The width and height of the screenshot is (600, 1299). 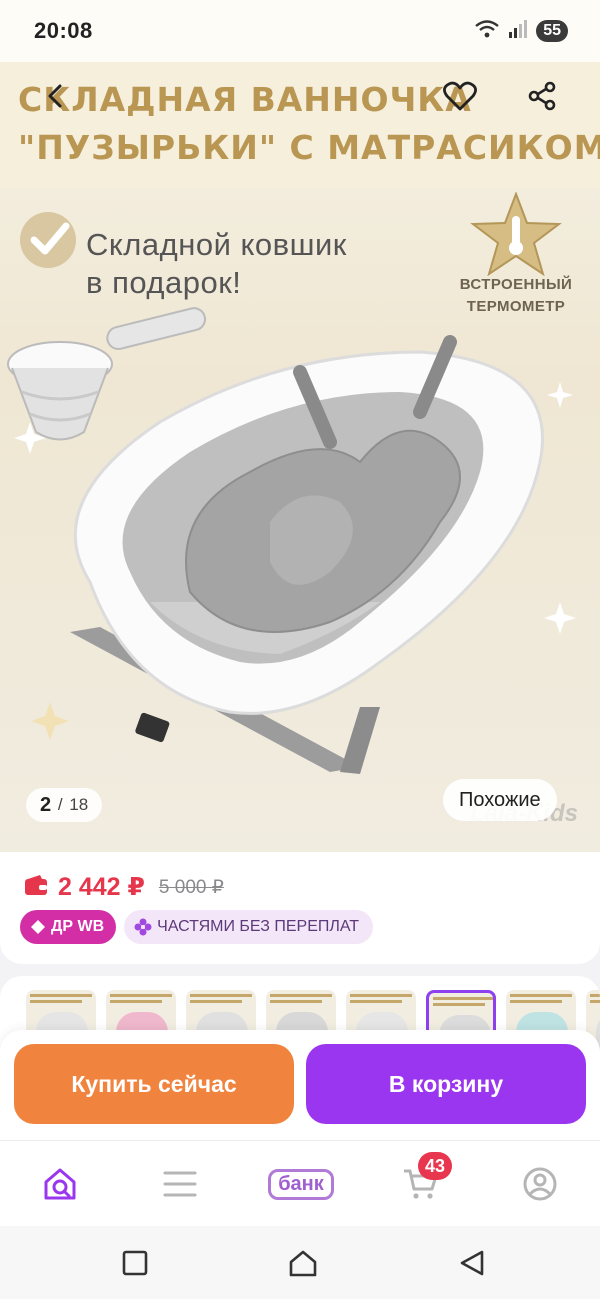 I want to click on back-button, so click(x=56, y=96).